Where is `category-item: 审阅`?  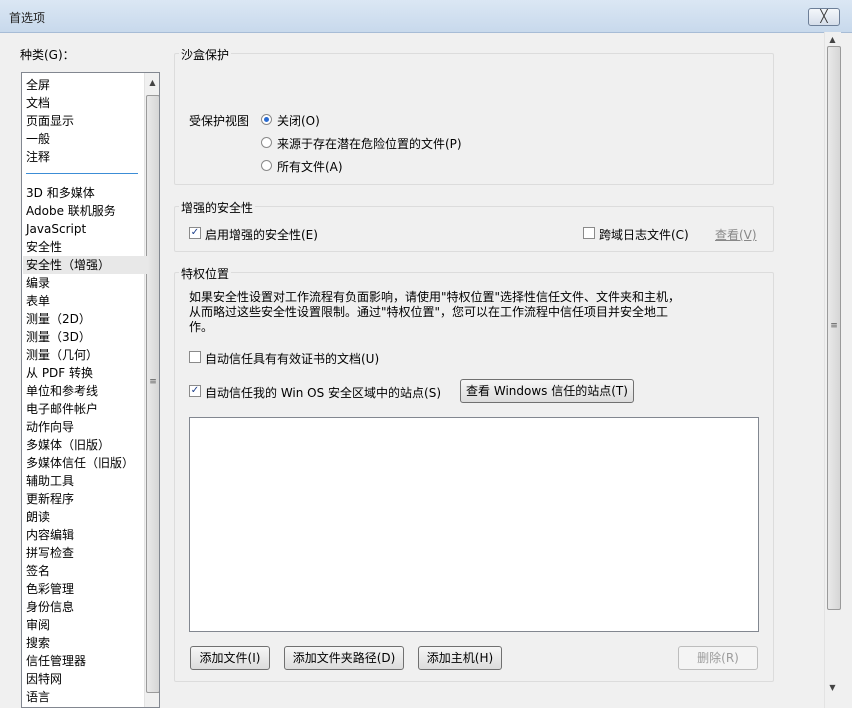
category-item: 审阅 is located at coordinates (85, 625).